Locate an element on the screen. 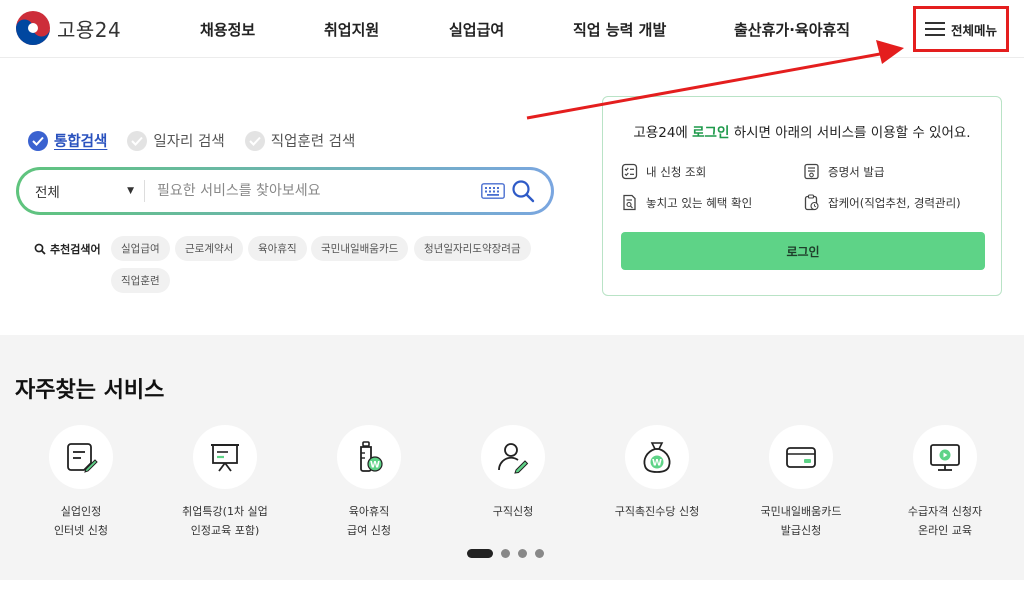 The image size is (1024, 596). nav-unemployment-benefit: 실업급여 is located at coordinates (476, 29).